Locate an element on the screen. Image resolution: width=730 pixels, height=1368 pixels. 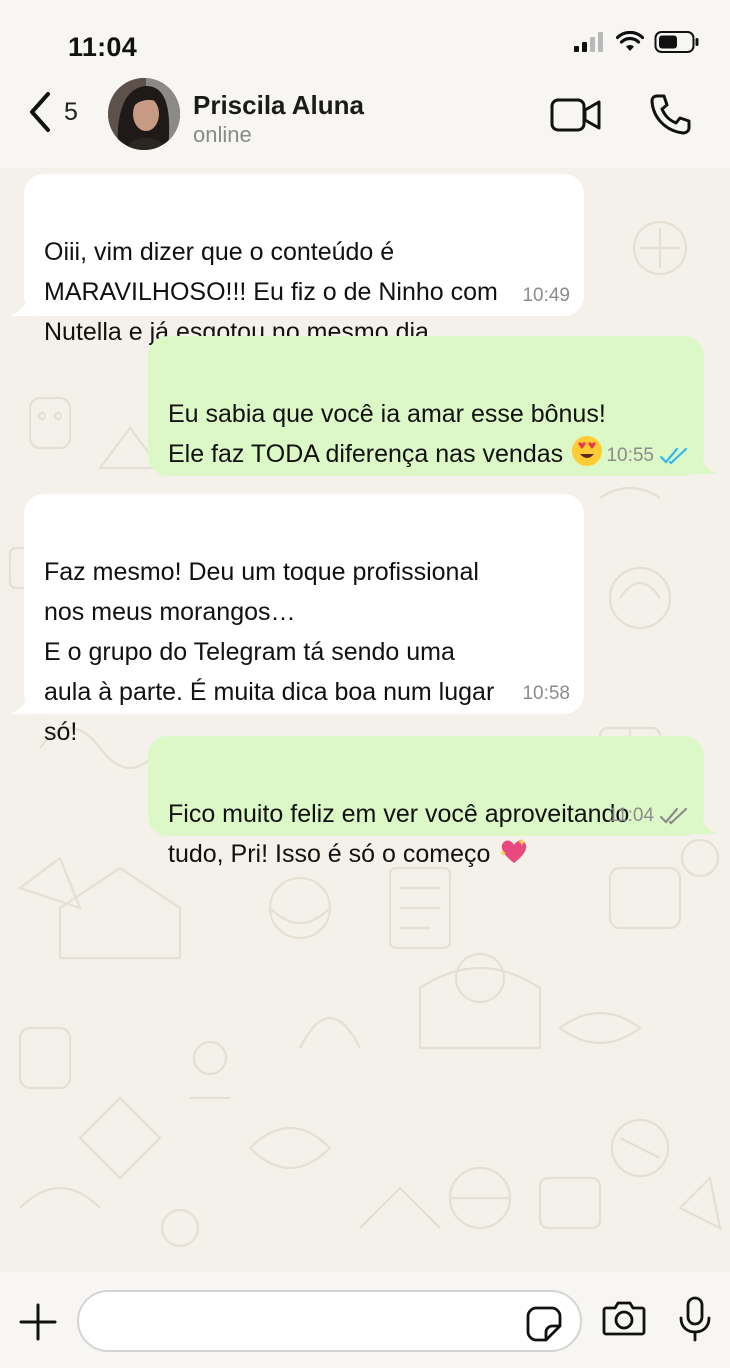
signal-icon is located at coordinates (588, 42).